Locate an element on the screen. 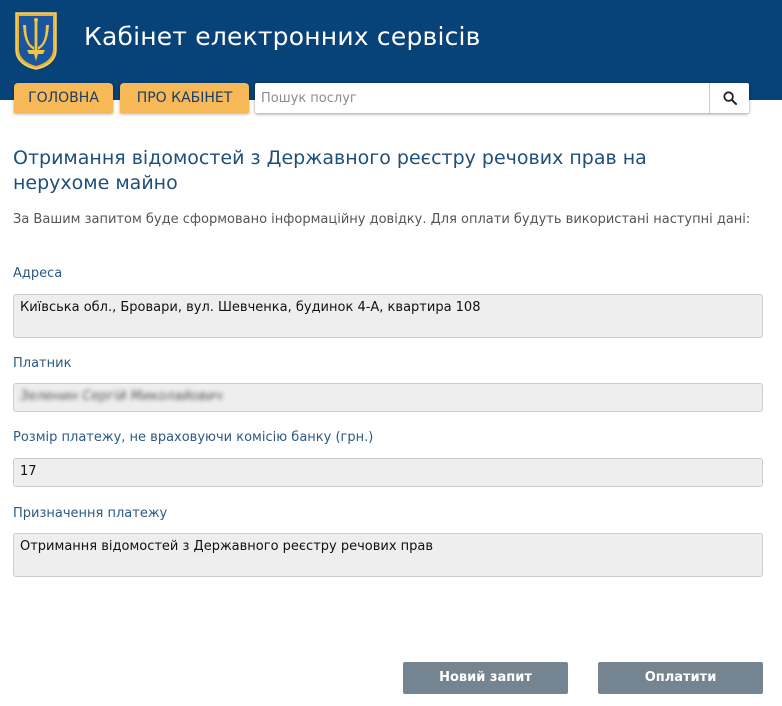  nav-home-button: ГОЛОВНА is located at coordinates (63, 98).